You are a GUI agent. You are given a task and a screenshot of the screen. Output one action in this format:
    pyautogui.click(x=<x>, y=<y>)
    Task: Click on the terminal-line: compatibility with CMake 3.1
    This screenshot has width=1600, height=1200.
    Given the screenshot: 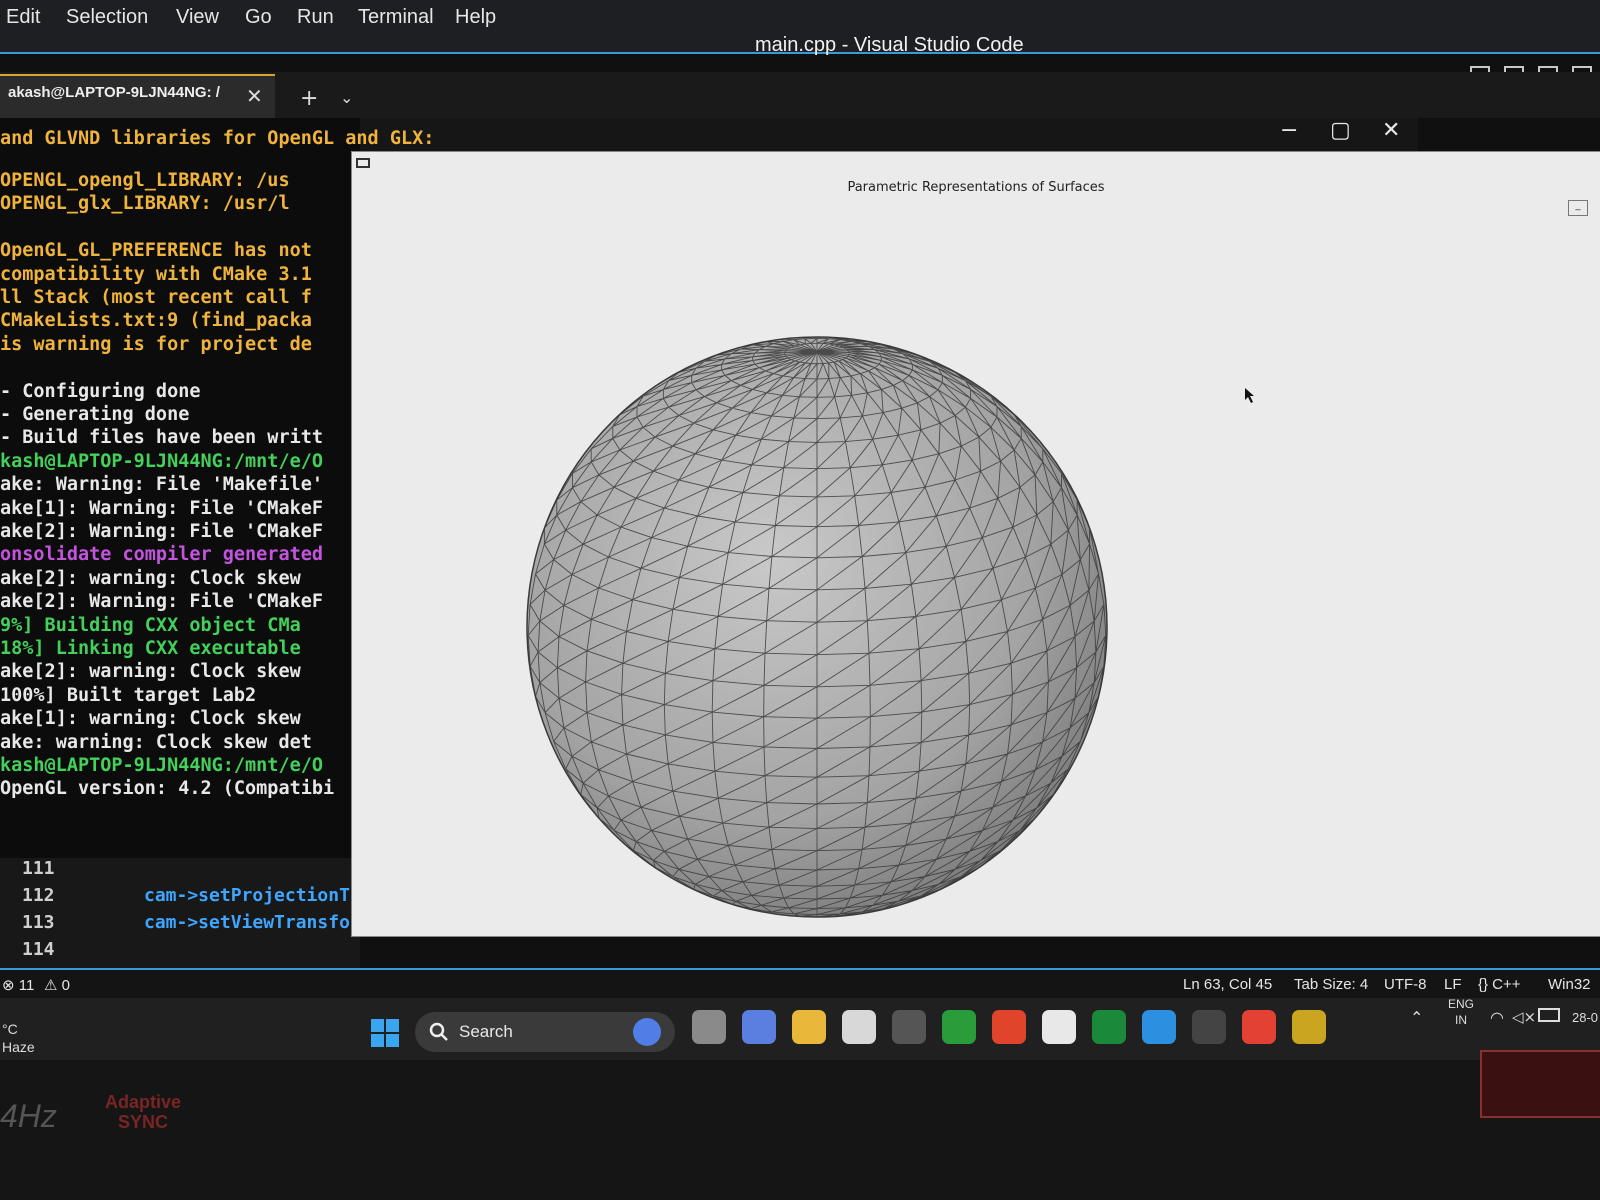 What is the action you would take?
    pyautogui.click(x=156, y=274)
    